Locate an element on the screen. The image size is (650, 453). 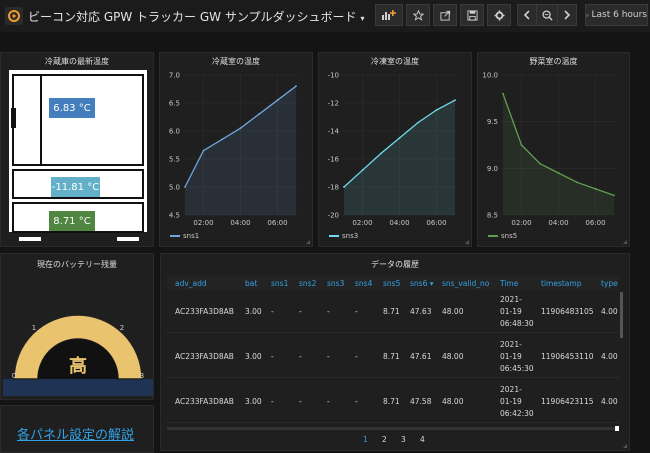
save-button is located at coordinates (472, 15).